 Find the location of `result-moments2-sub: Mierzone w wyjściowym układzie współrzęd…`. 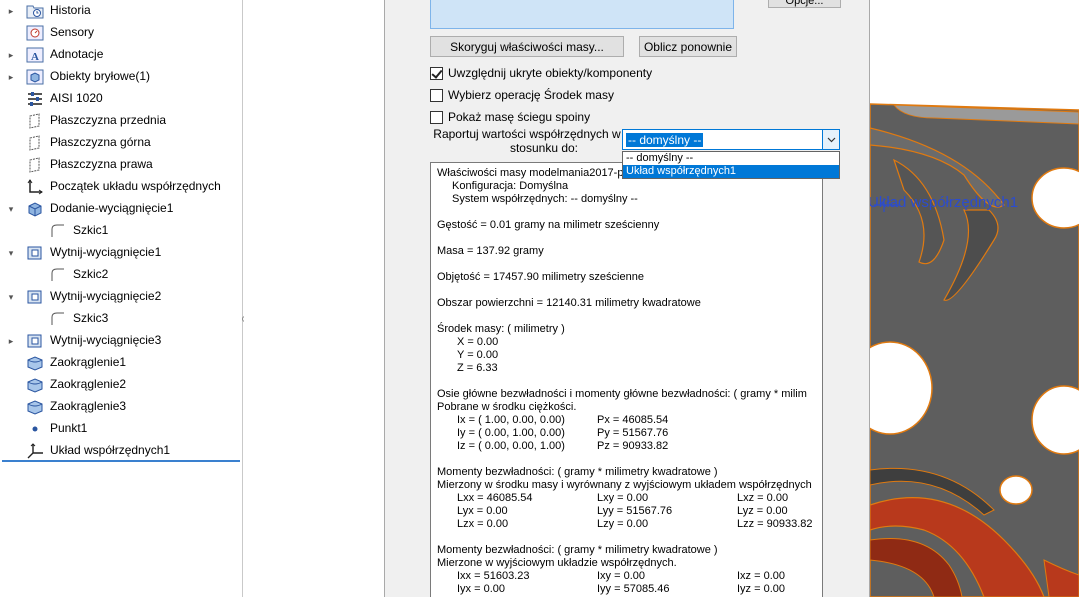

result-moments2-sub: Mierzone w wyjściowym układzie współrzęd… is located at coordinates (557, 563).